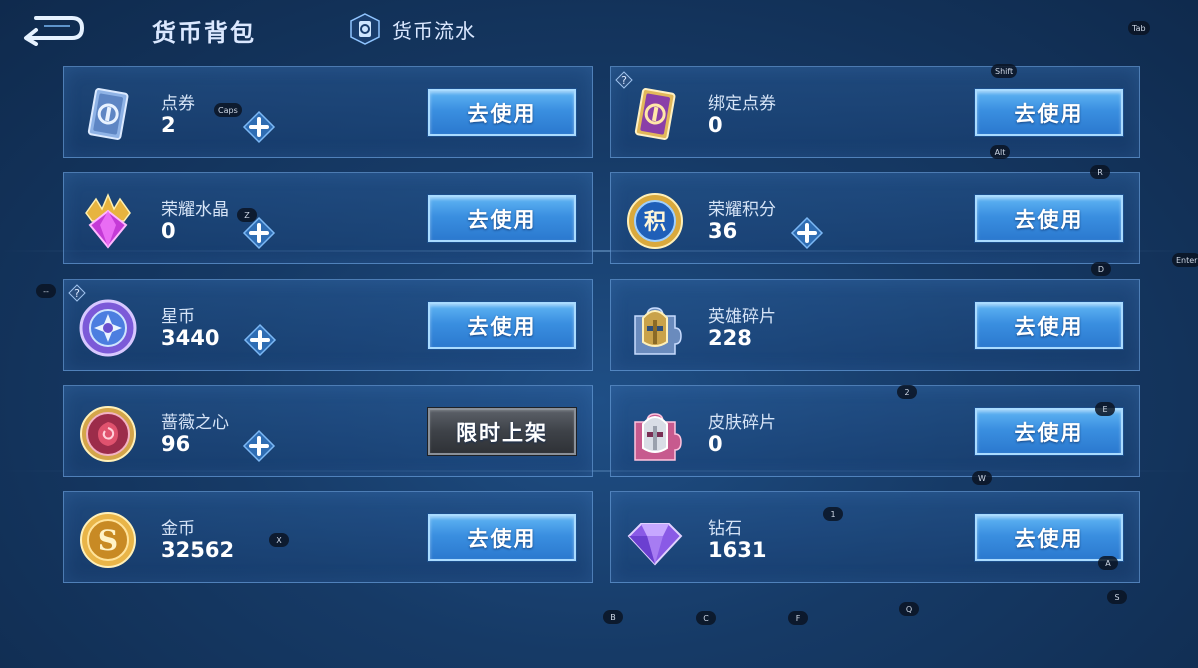 The width and height of the screenshot is (1198, 668). What do you see at coordinates (247, 215) in the screenshot?
I see `key-hint: Z` at bounding box center [247, 215].